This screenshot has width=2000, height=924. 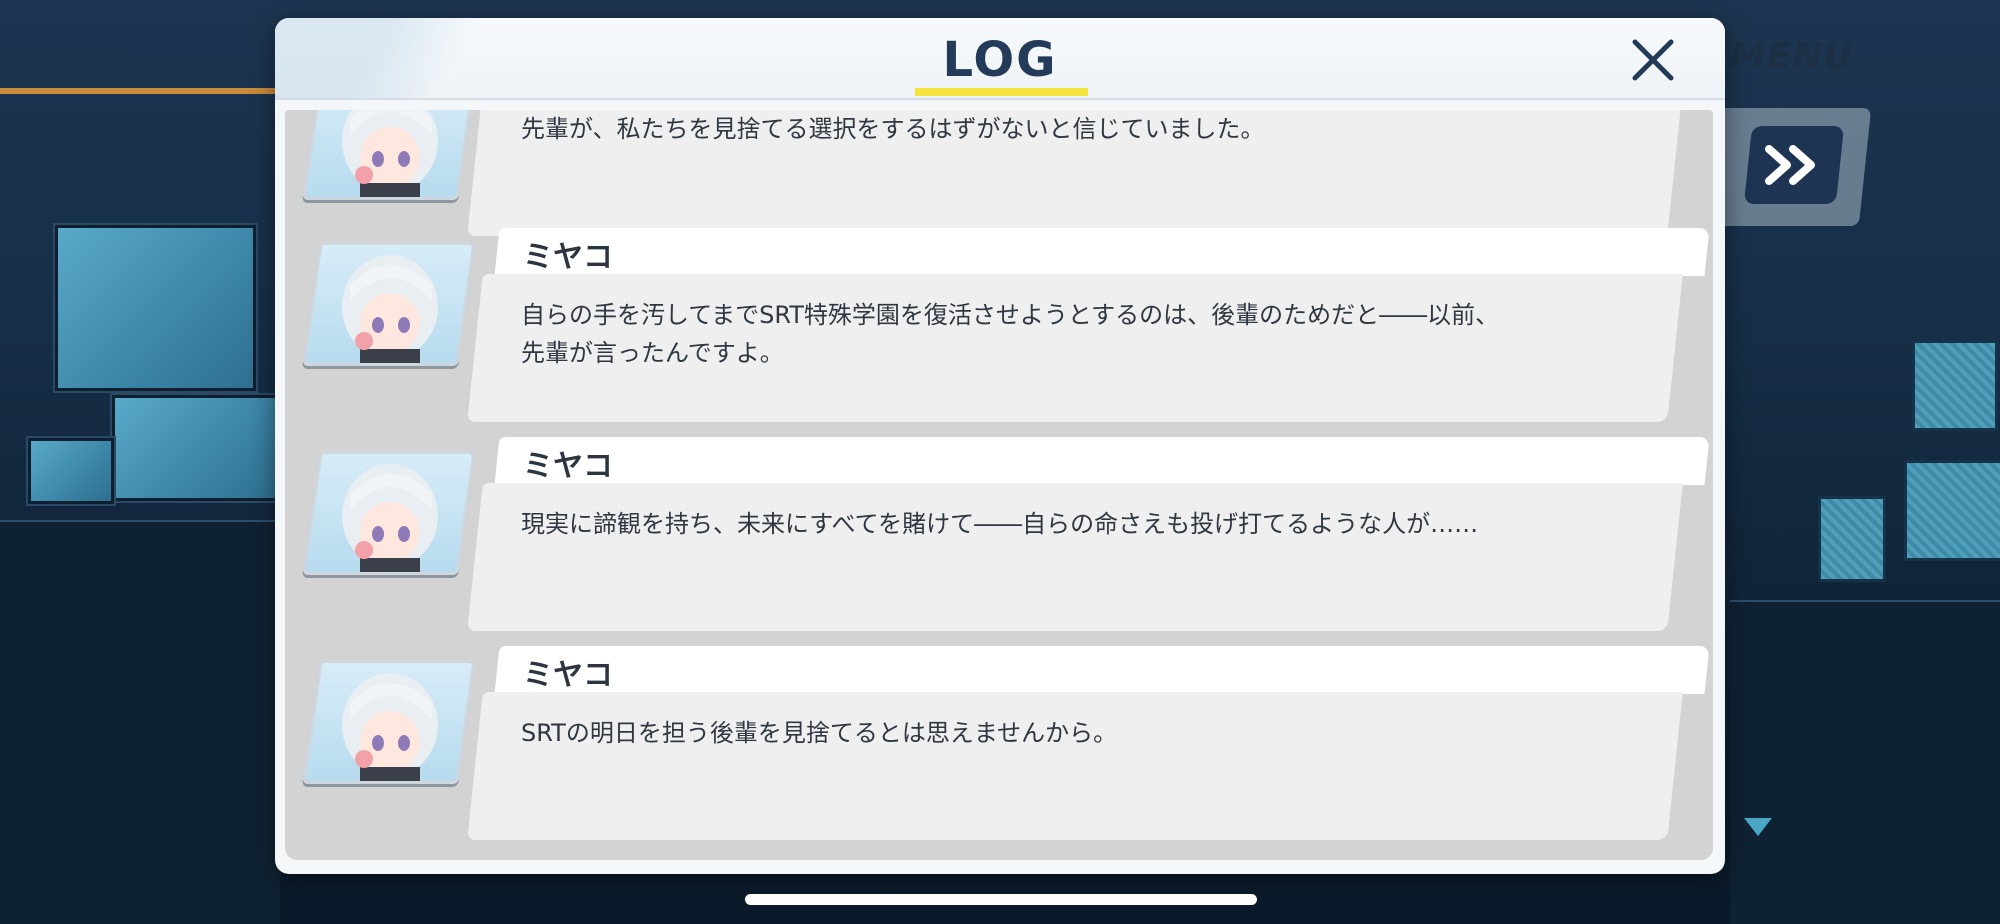 I want to click on home-indicator, so click(x=1001, y=899).